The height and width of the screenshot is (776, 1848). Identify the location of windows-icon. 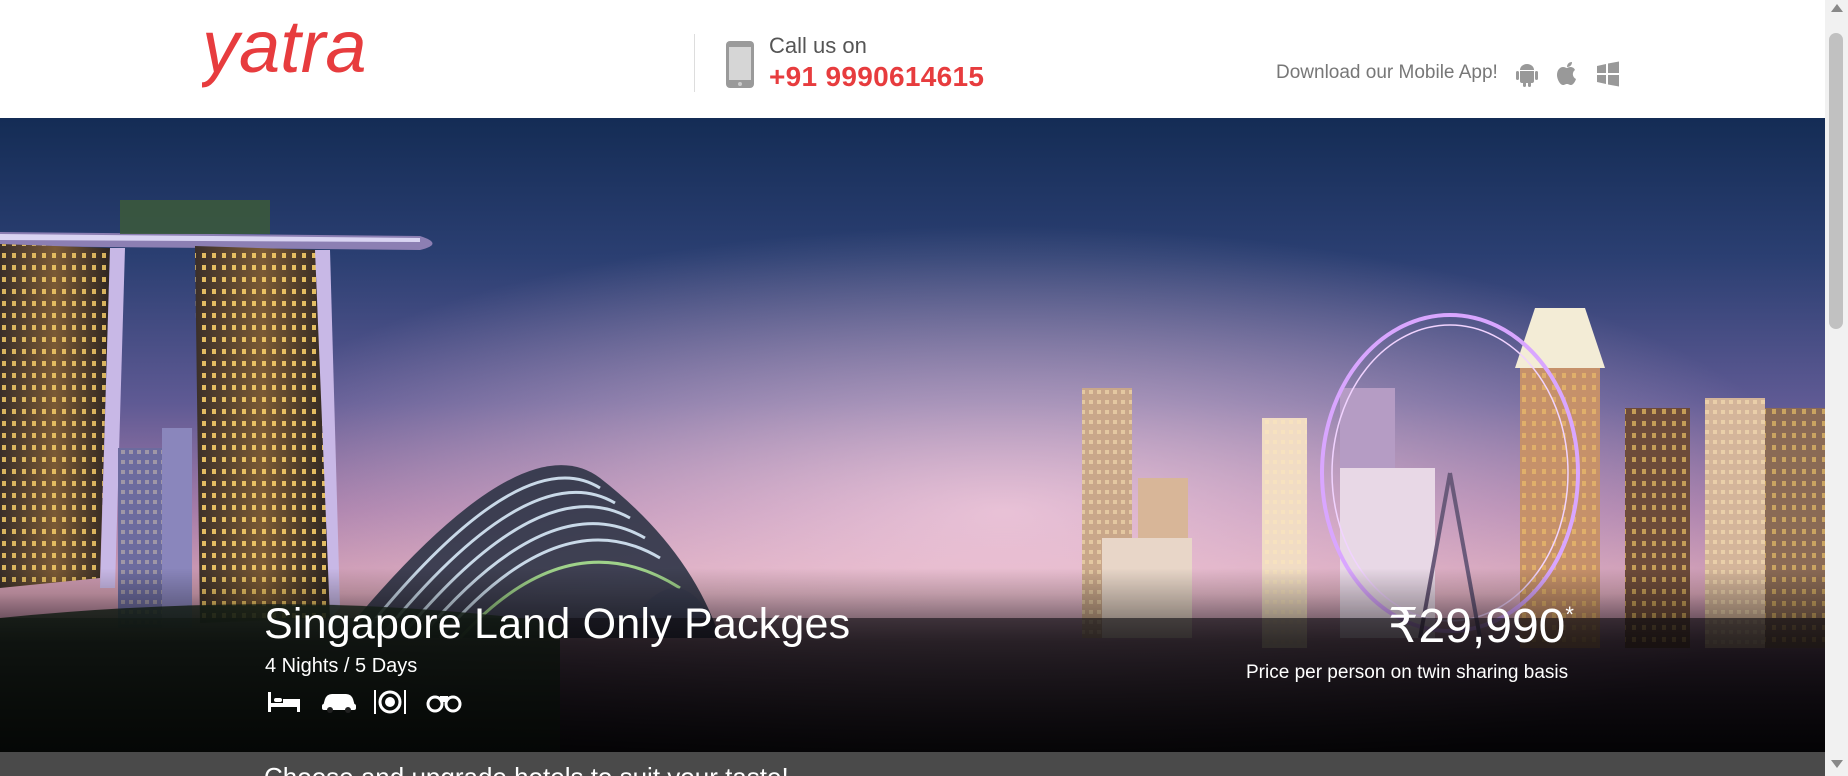
(1608, 74).